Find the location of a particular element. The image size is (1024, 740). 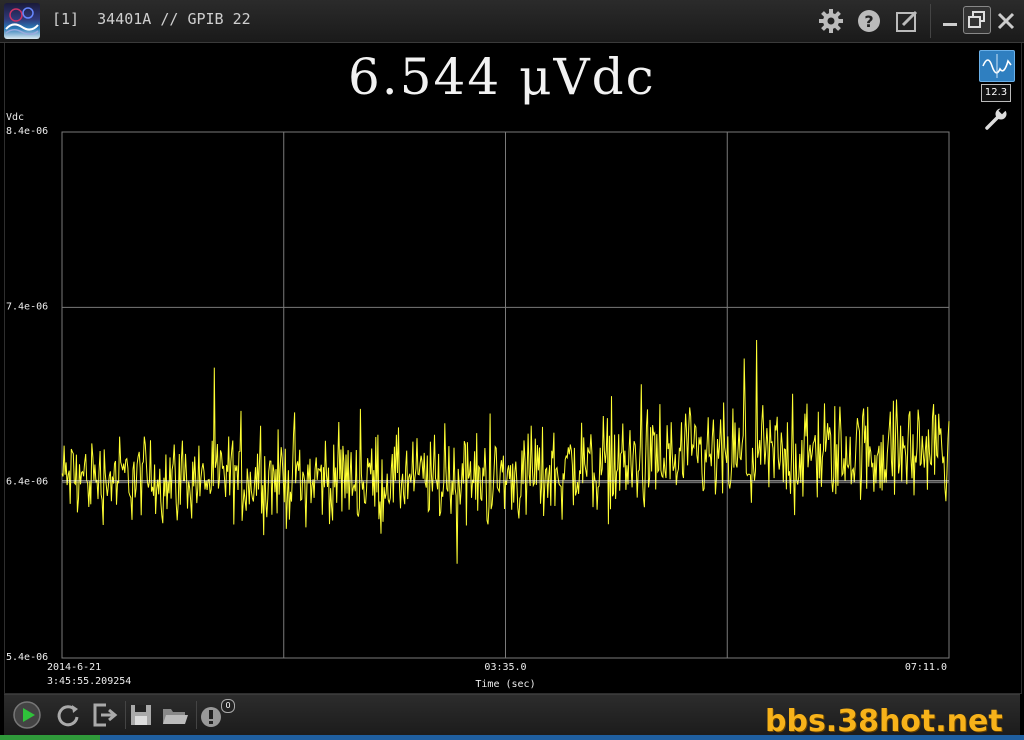

save-icon is located at coordinates (141, 715).